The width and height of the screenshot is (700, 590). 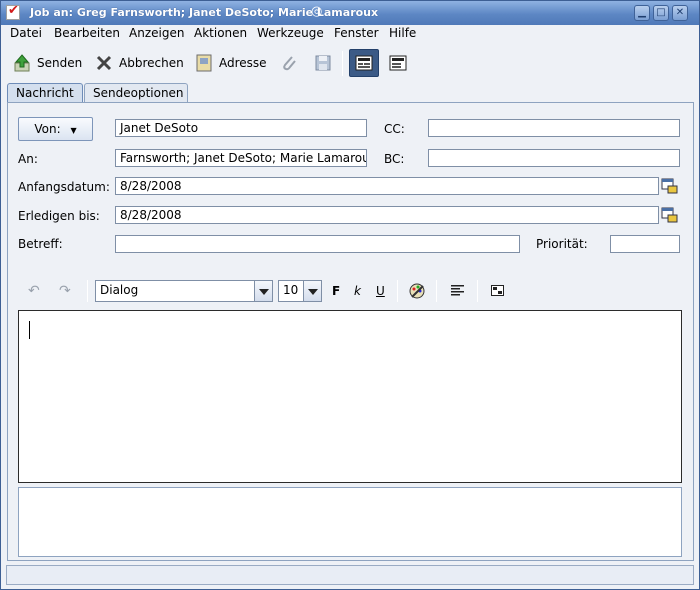 What do you see at coordinates (104, 63) in the screenshot?
I see `cancel-x-icon` at bounding box center [104, 63].